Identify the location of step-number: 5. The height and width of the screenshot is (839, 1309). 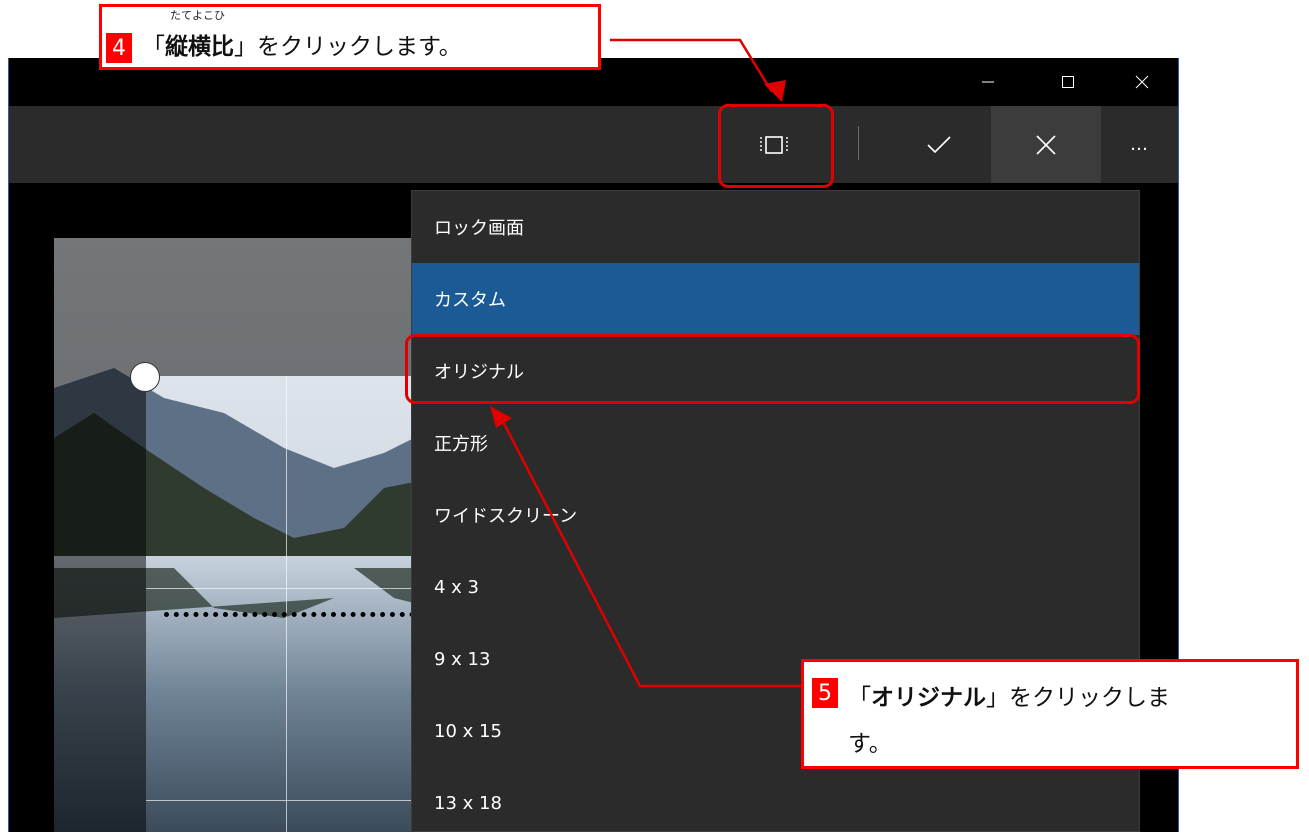
(825, 693).